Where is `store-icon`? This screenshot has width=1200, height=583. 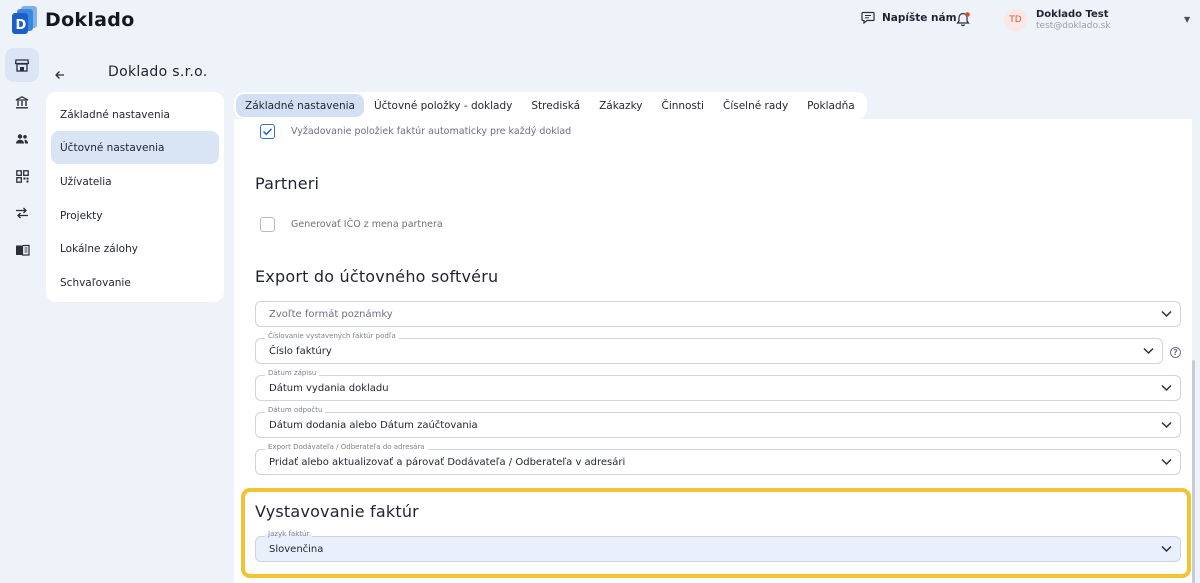
store-icon is located at coordinates (22, 65).